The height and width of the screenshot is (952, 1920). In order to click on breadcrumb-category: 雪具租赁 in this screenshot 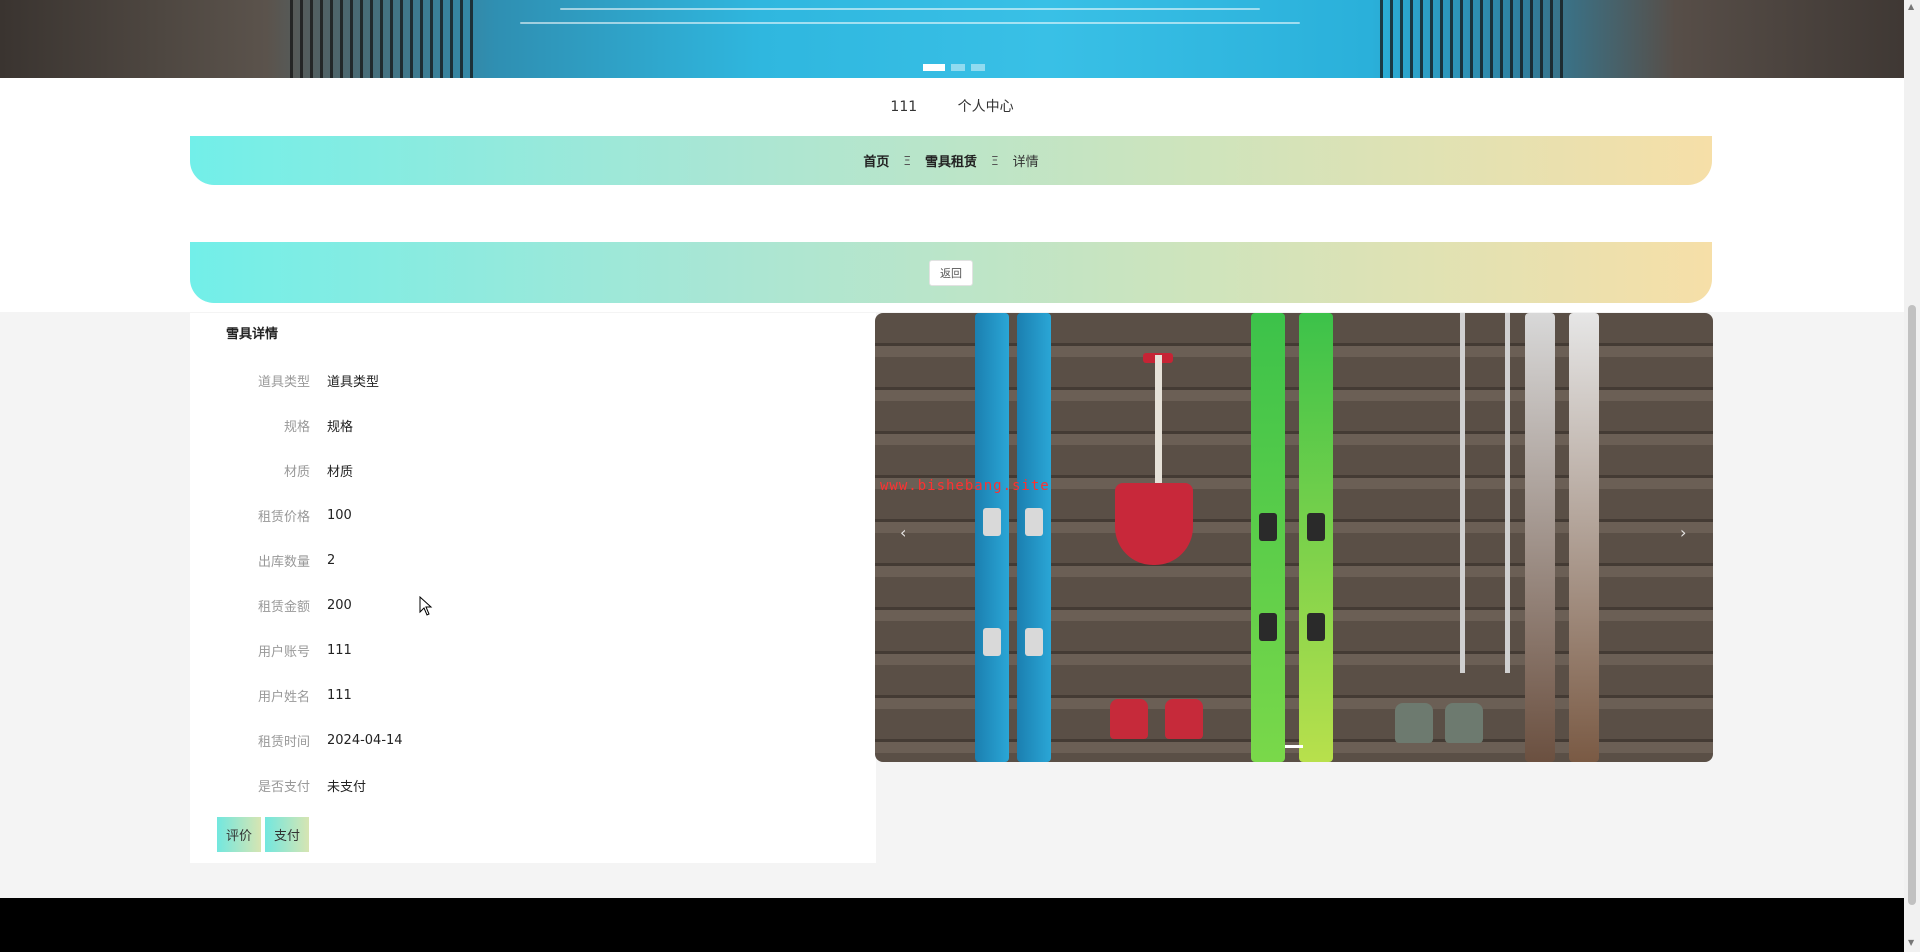, I will do `click(951, 160)`.